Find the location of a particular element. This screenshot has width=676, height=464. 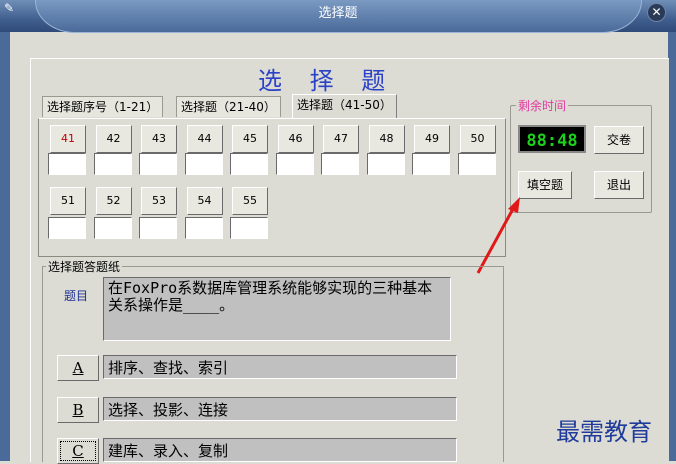

question-42-button: 42 is located at coordinates (113, 139).